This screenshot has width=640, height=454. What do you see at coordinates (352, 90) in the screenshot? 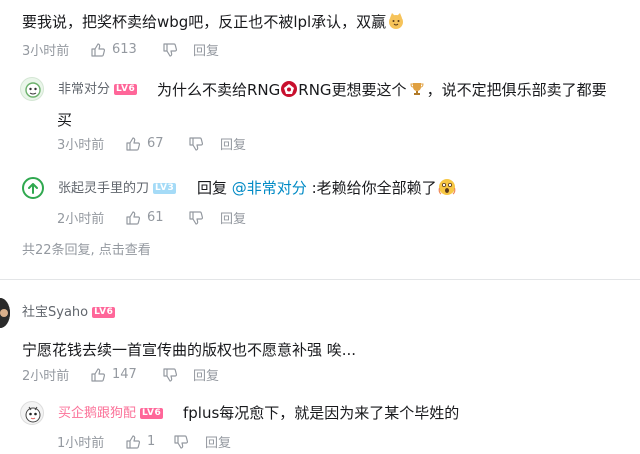
I see `reply-body-part: RNG更想要这个` at bounding box center [352, 90].